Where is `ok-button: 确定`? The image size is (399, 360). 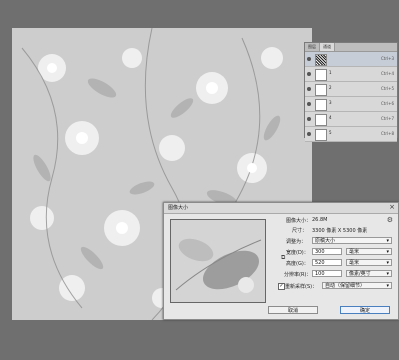 ok-button: 确定 is located at coordinates (365, 310).